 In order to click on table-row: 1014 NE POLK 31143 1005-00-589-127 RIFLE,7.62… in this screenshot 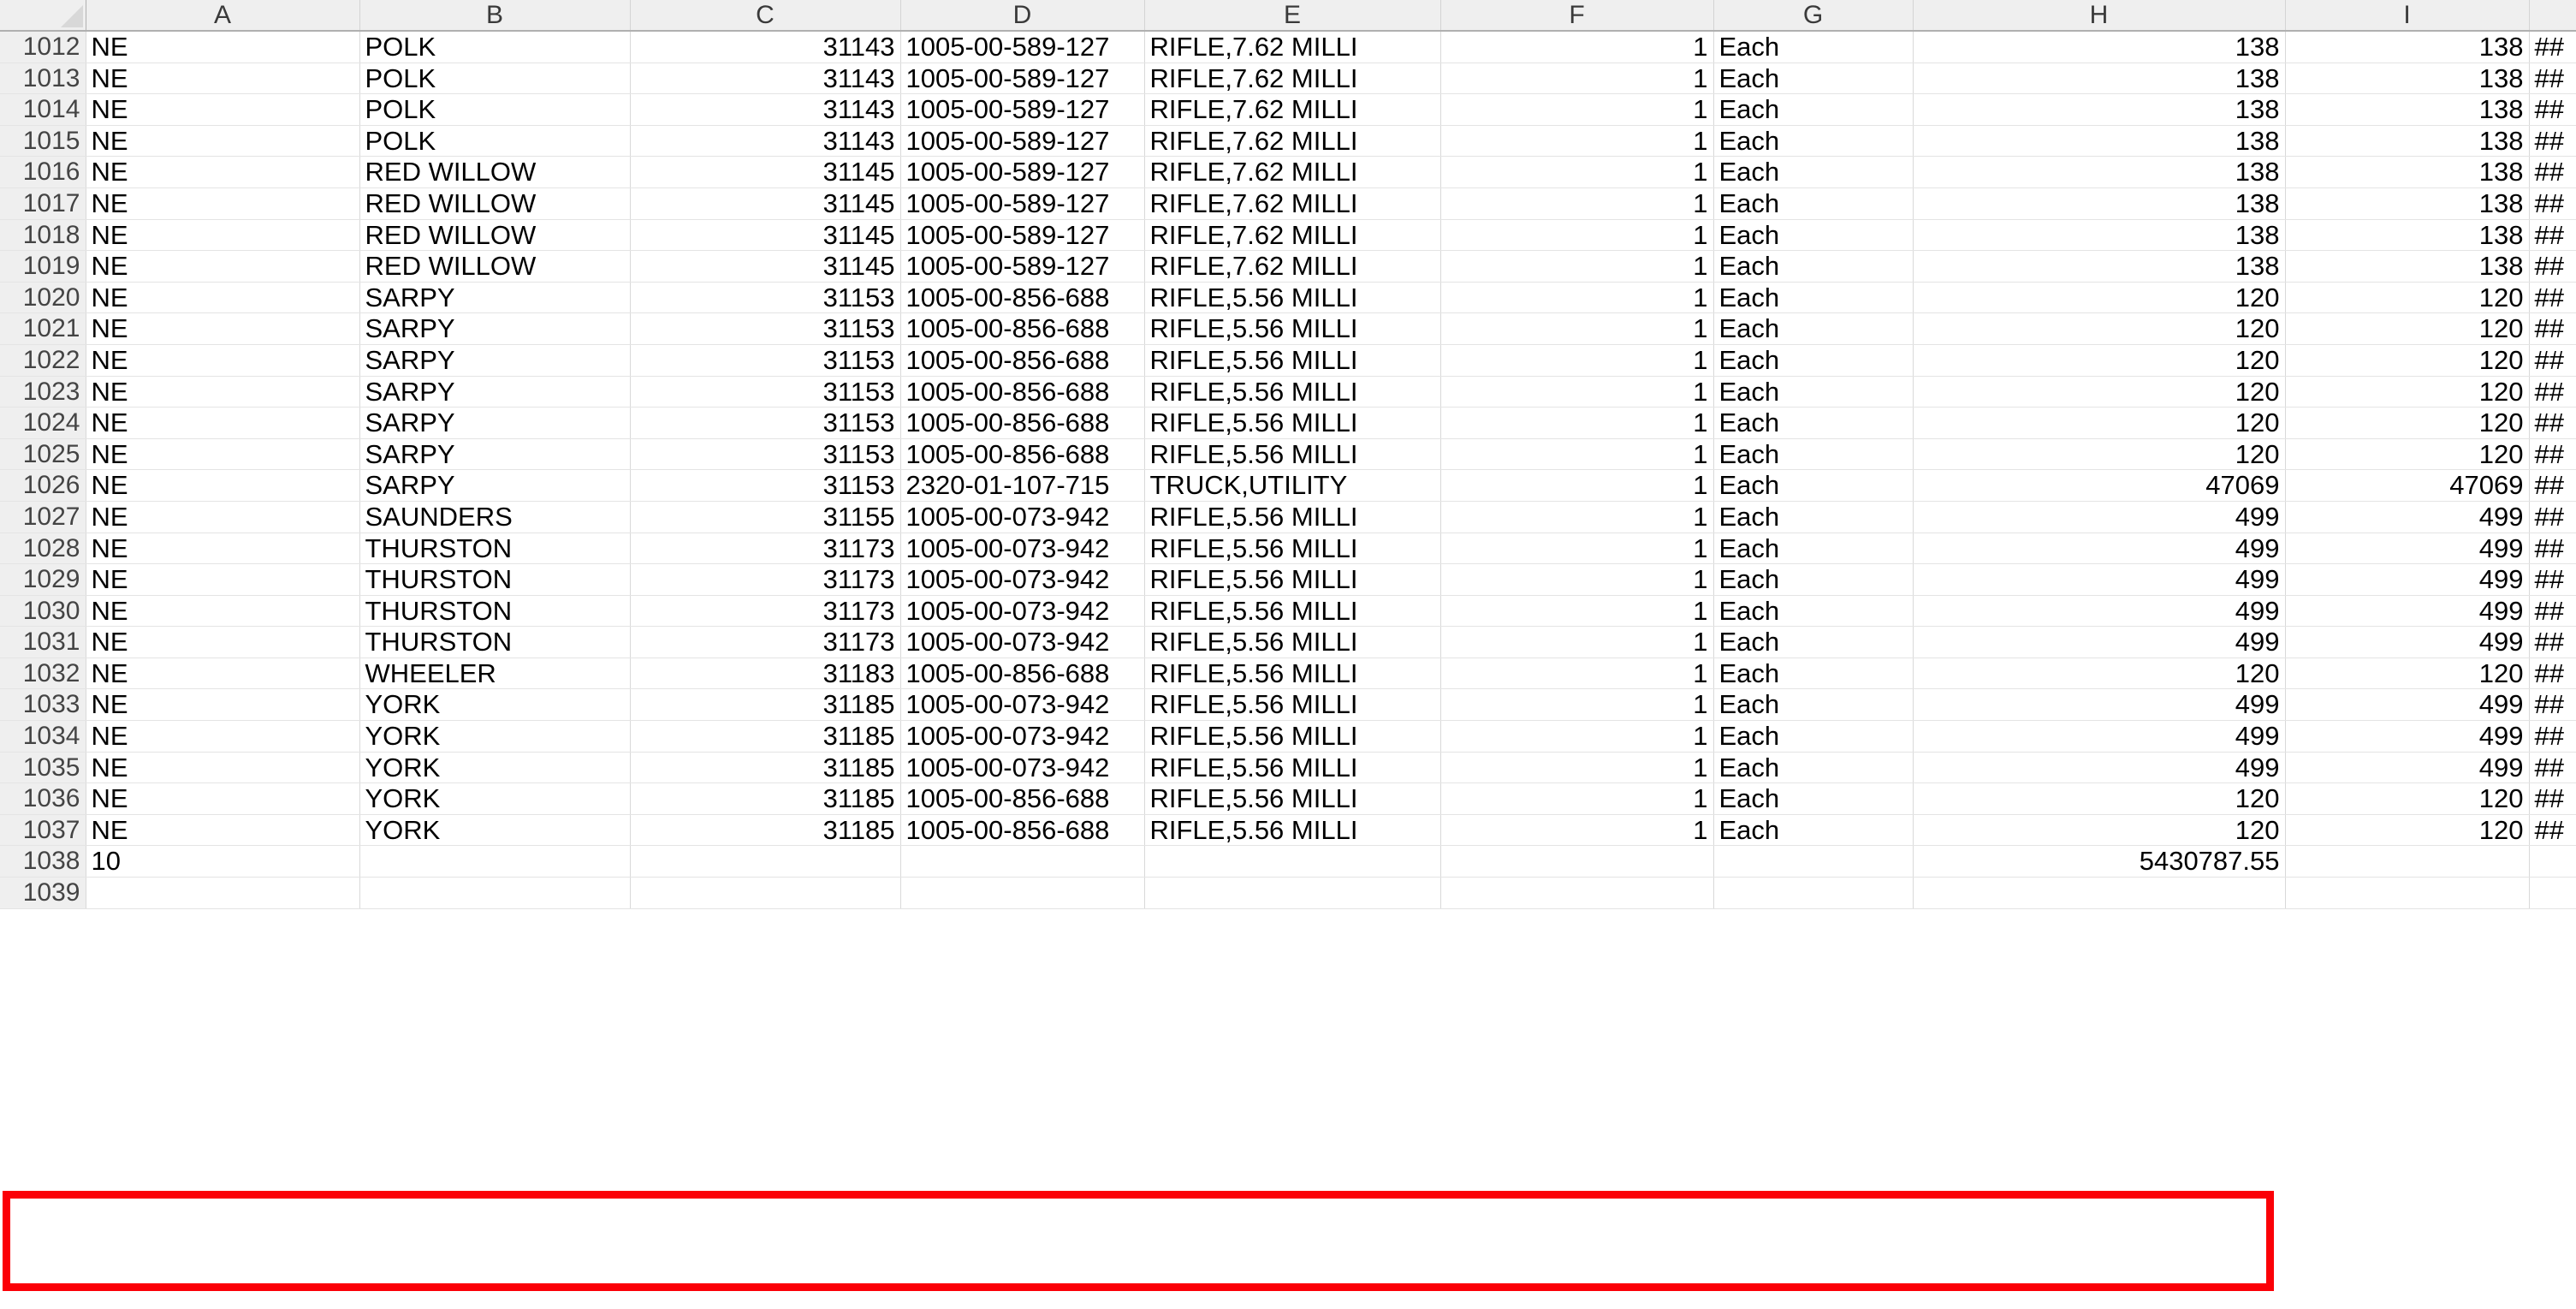, I will do `click(1288, 110)`.